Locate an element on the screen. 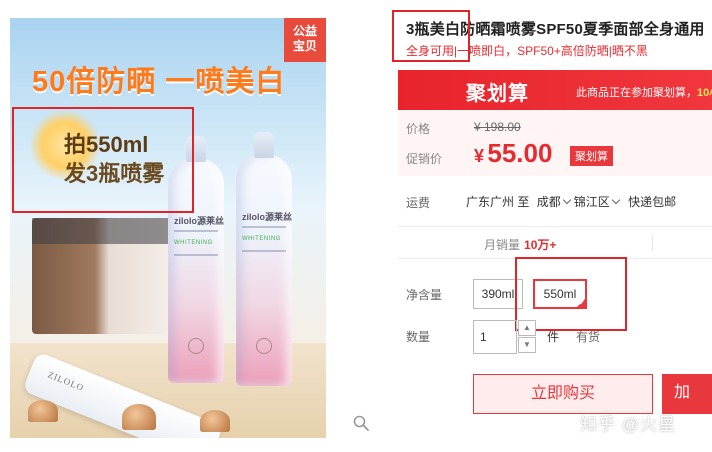 This screenshot has width=712, height=452. charity-badge-line2: 宝贝 is located at coordinates (304, 46).